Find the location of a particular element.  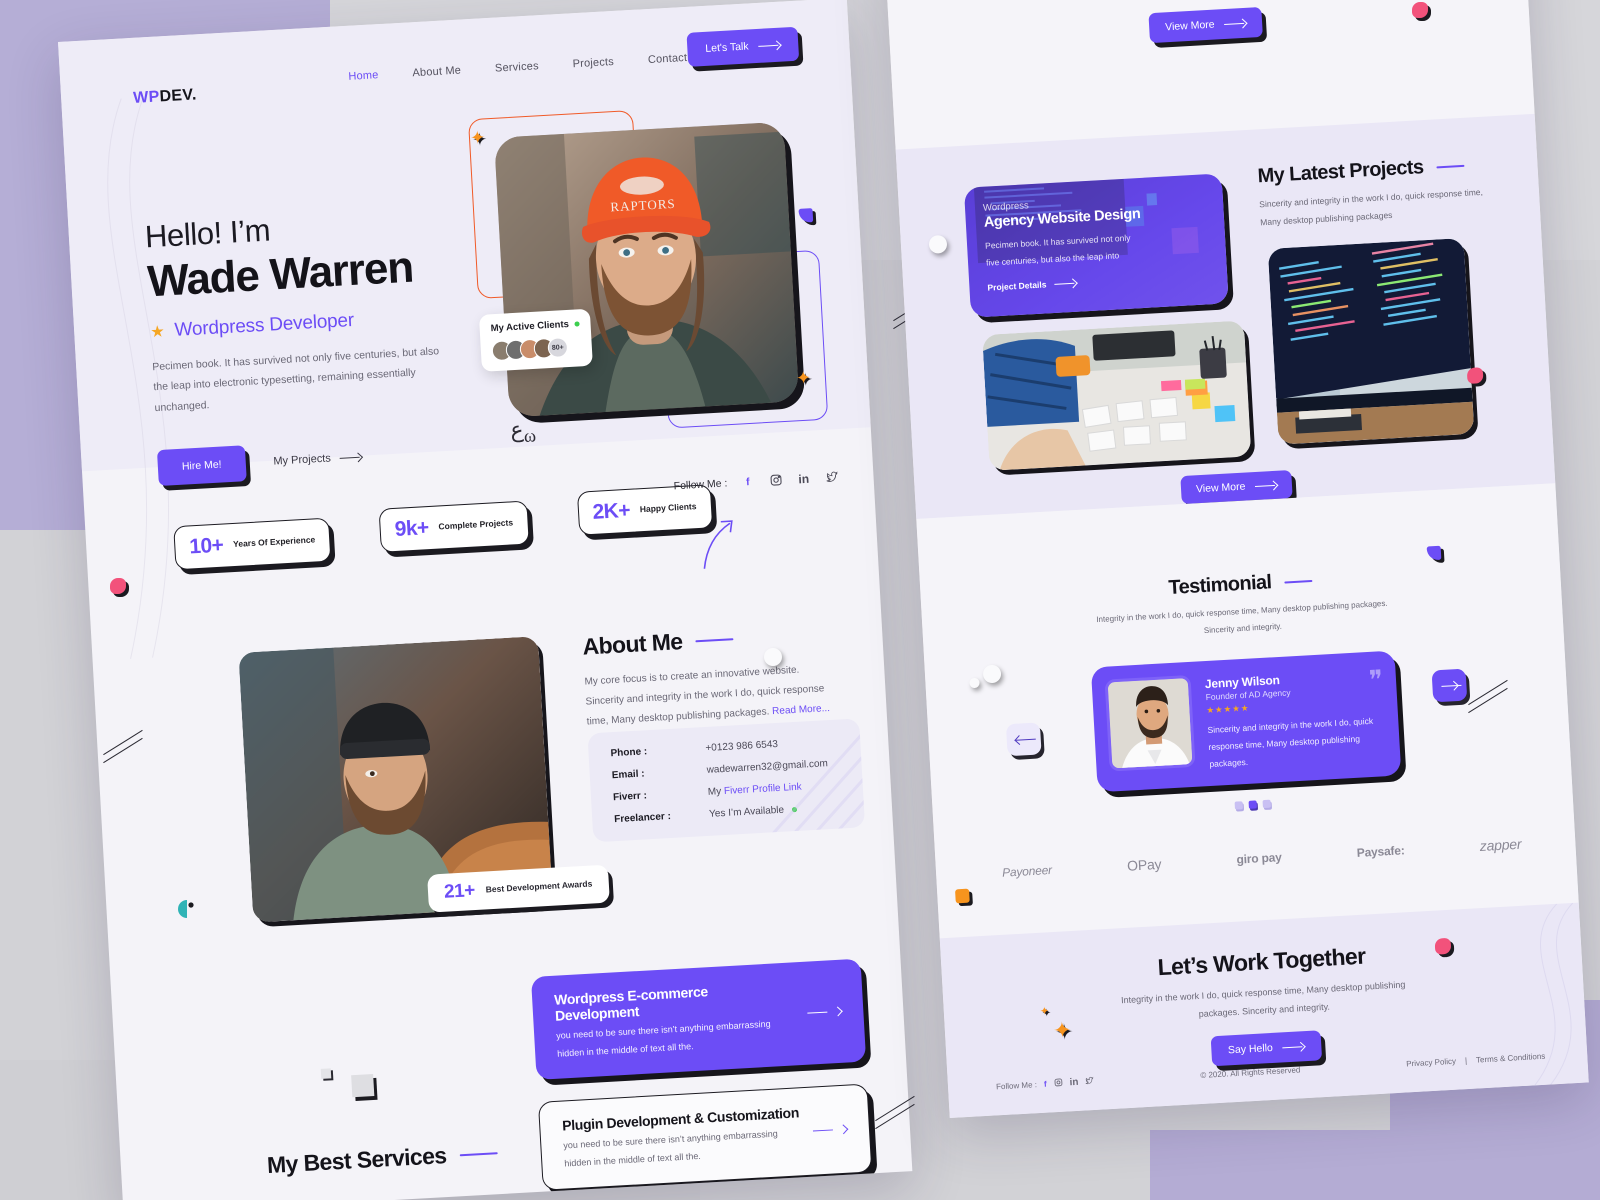

follow-me-row: Follow Me : f in is located at coordinates (756, 481).